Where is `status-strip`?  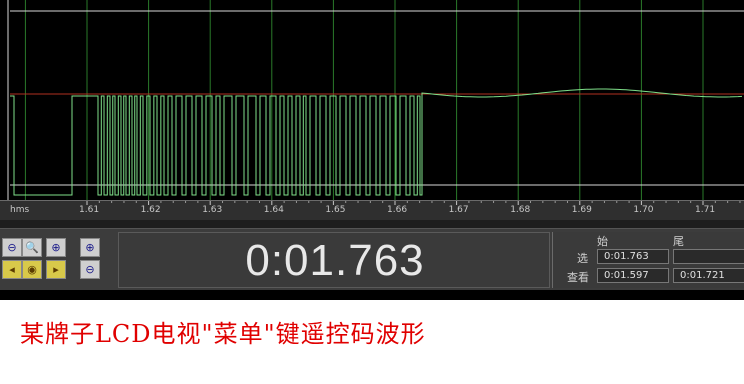
status-strip is located at coordinates (372, 295).